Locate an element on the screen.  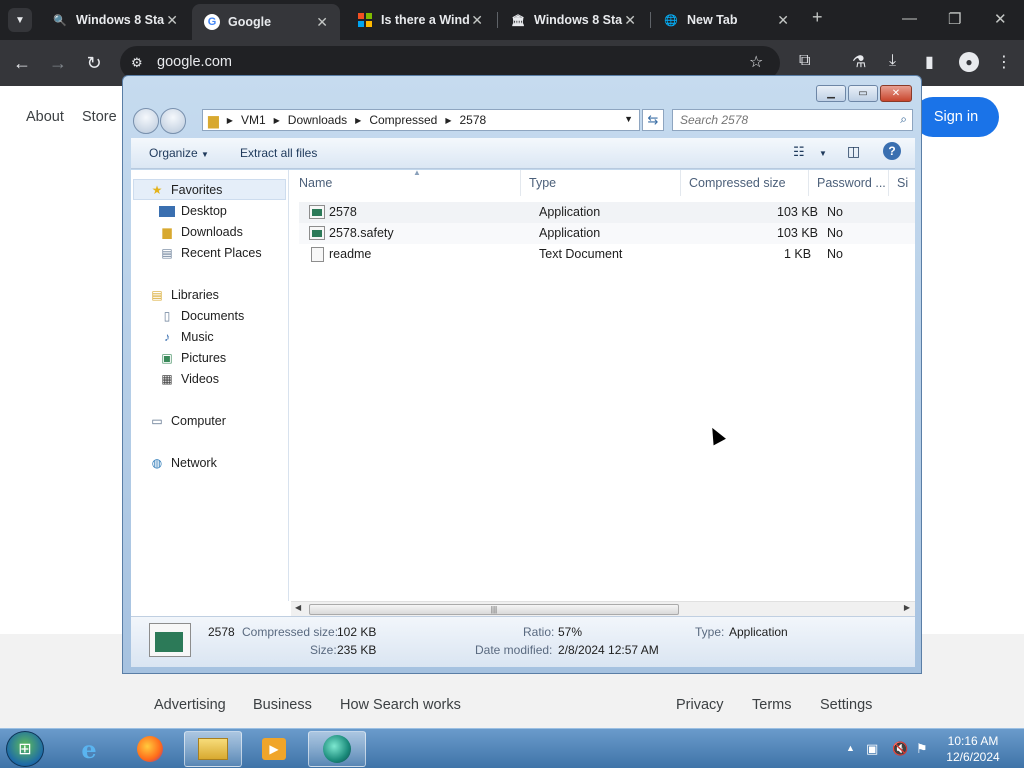
nav-recent-places: ▤ Recent Places is located at coordinates (210, 253).